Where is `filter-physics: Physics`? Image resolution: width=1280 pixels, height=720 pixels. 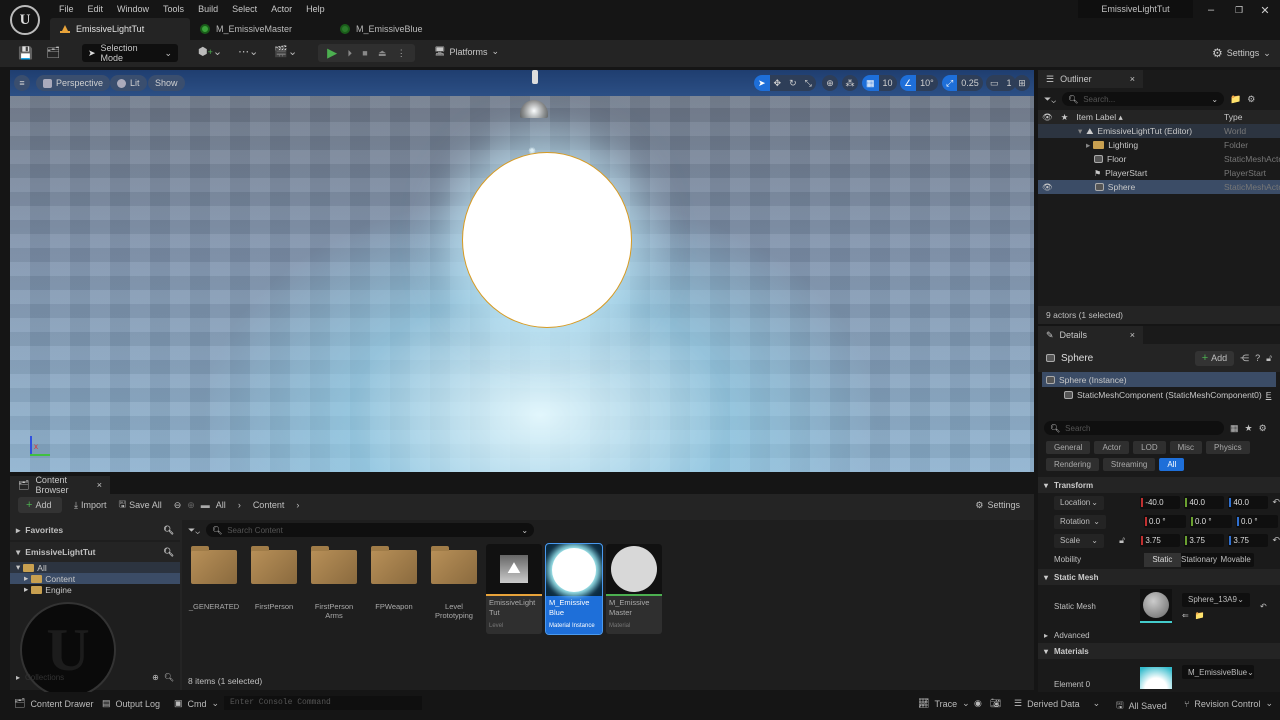 filter-physics: Physics is located at coordinates (1228, 447).